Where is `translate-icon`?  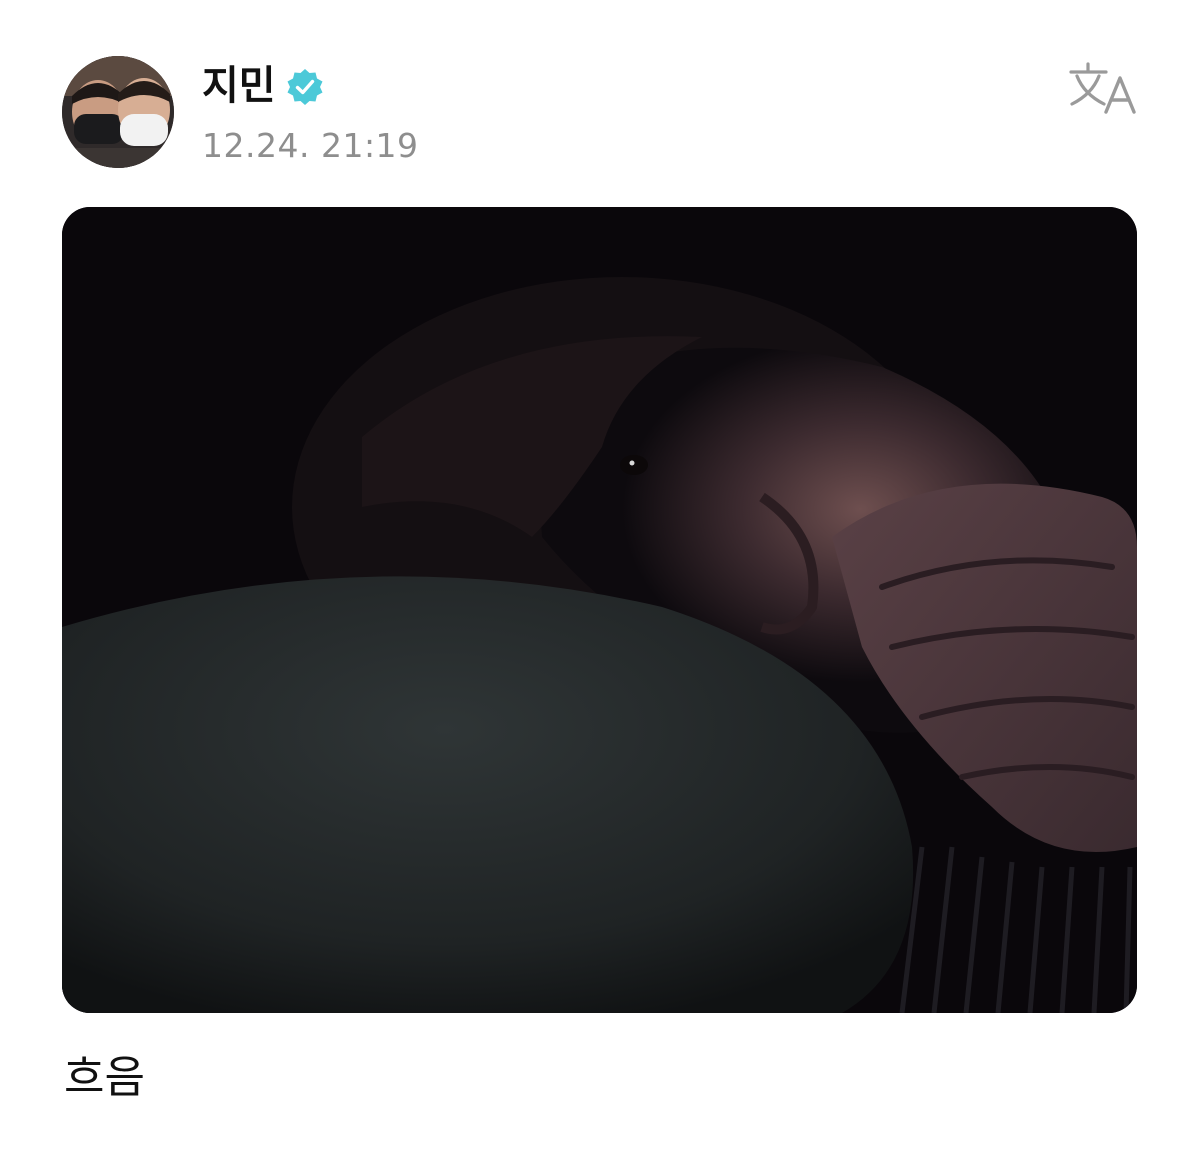 translate-icon is located at coordinates (1102, 88).